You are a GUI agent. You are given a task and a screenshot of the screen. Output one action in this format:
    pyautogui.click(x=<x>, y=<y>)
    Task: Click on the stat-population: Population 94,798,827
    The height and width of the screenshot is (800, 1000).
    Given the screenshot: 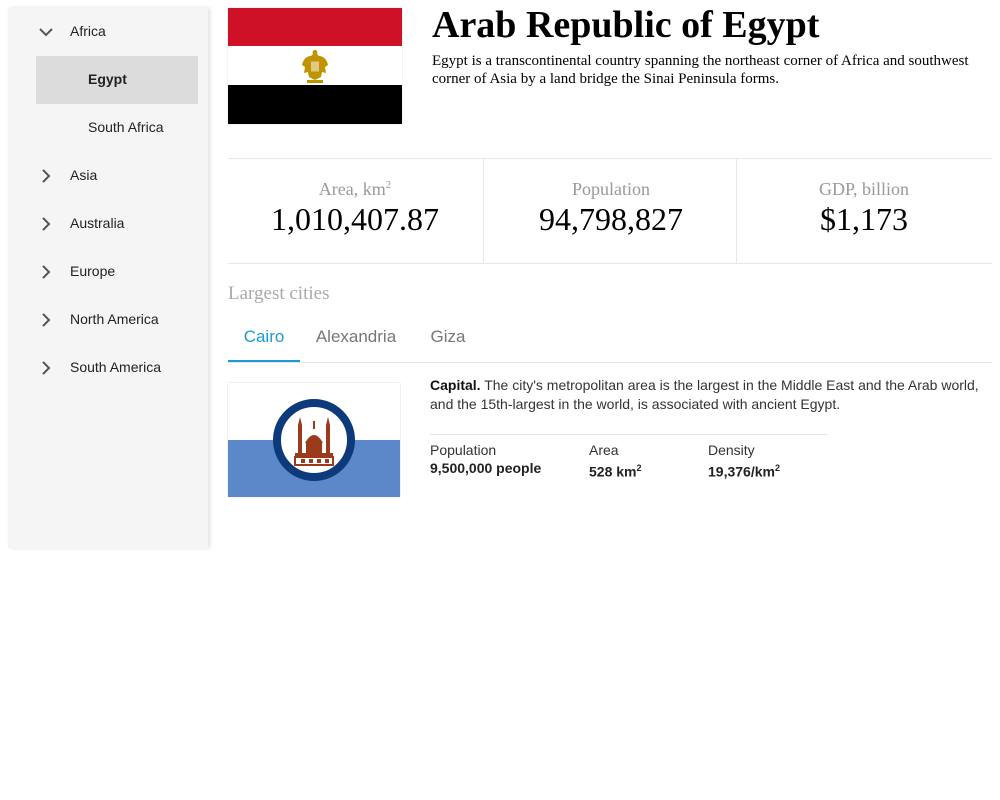 What is the action you would take?
    pyautogui.click(x=610, y=211)
    